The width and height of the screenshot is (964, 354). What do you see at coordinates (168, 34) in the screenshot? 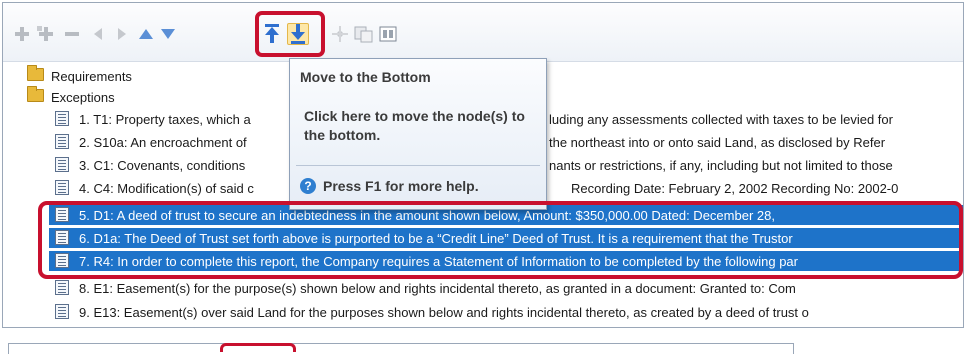
I see `move-down-icon` at bounding box center [168, 34].